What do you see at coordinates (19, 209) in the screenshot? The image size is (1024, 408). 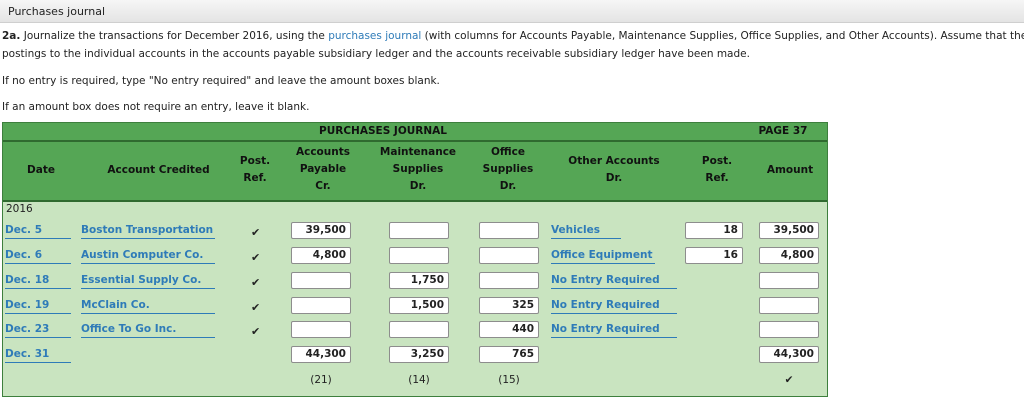 I see `year-label: 2016` at bounding box center [19, 209].